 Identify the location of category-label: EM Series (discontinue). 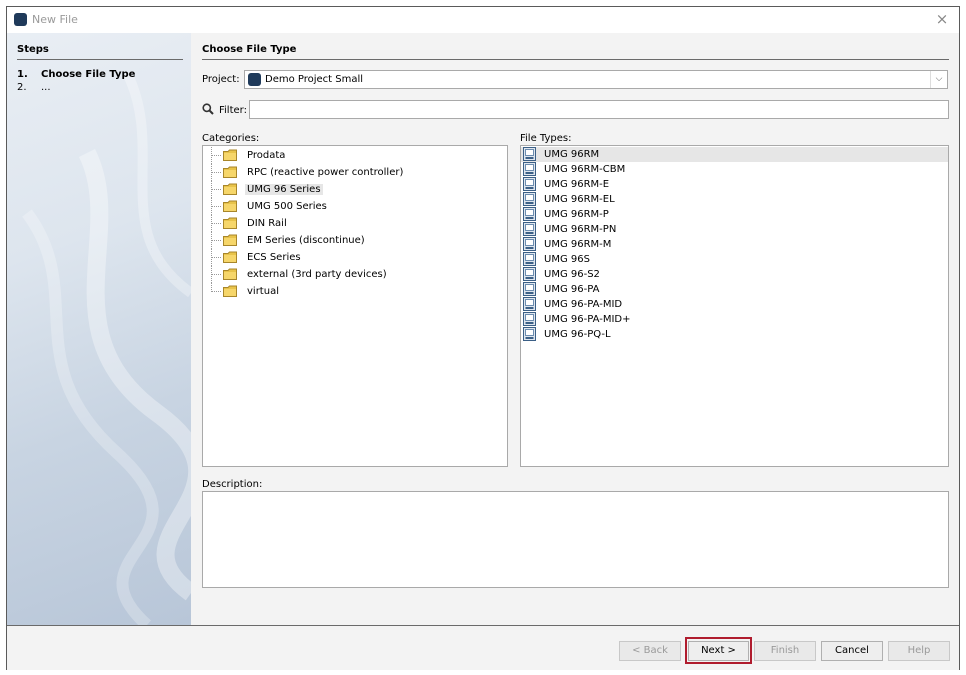
(306, 240).